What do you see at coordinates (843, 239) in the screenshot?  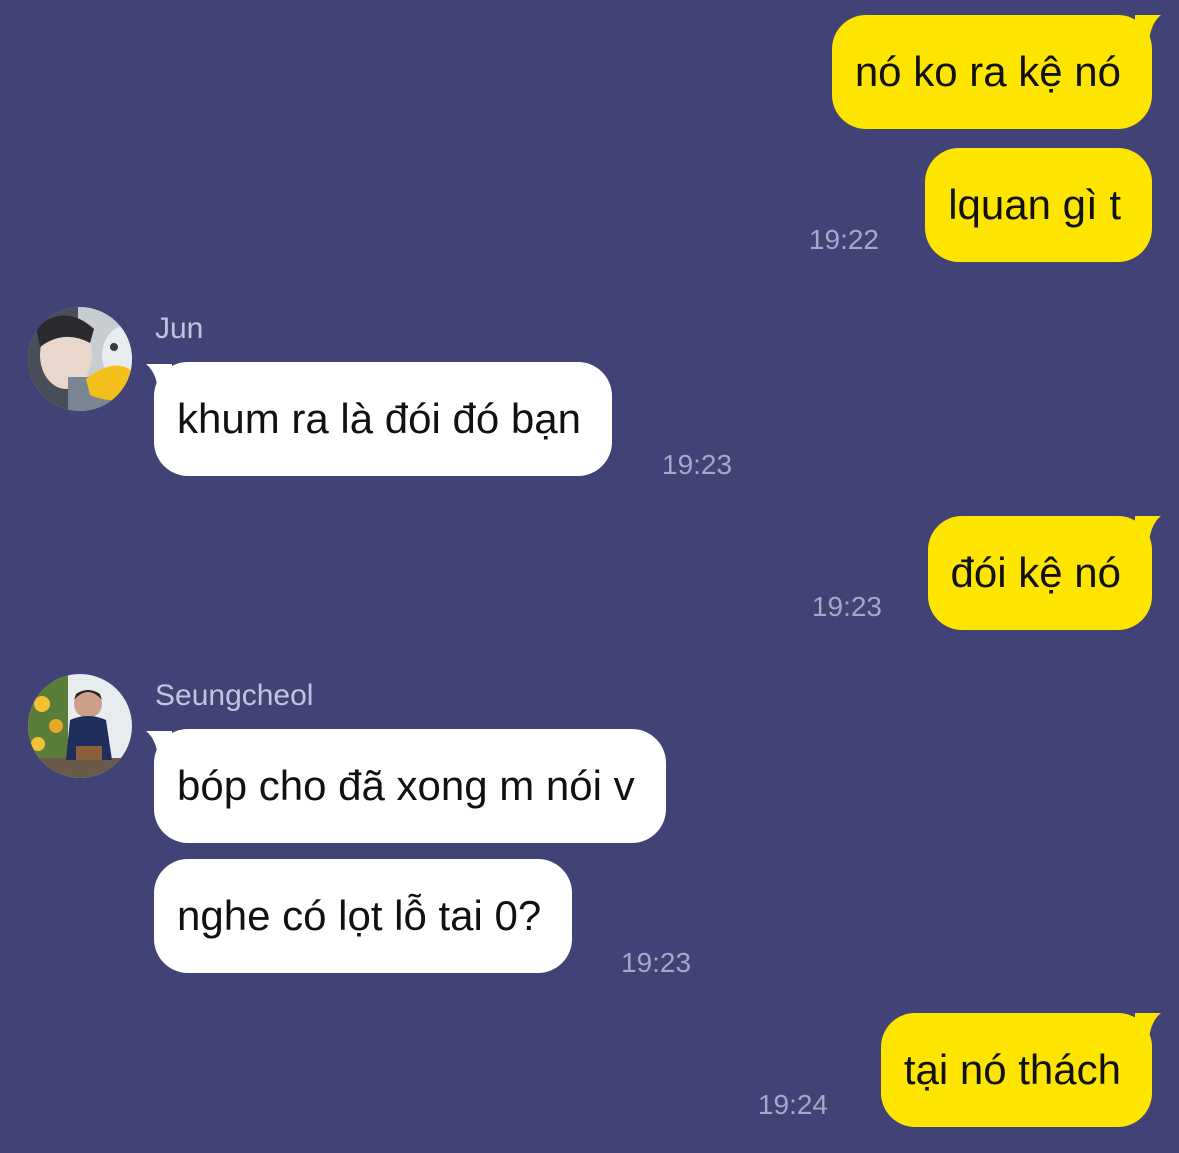 I see `message-timestamp: 19:22` at bounding box center [843, 239].